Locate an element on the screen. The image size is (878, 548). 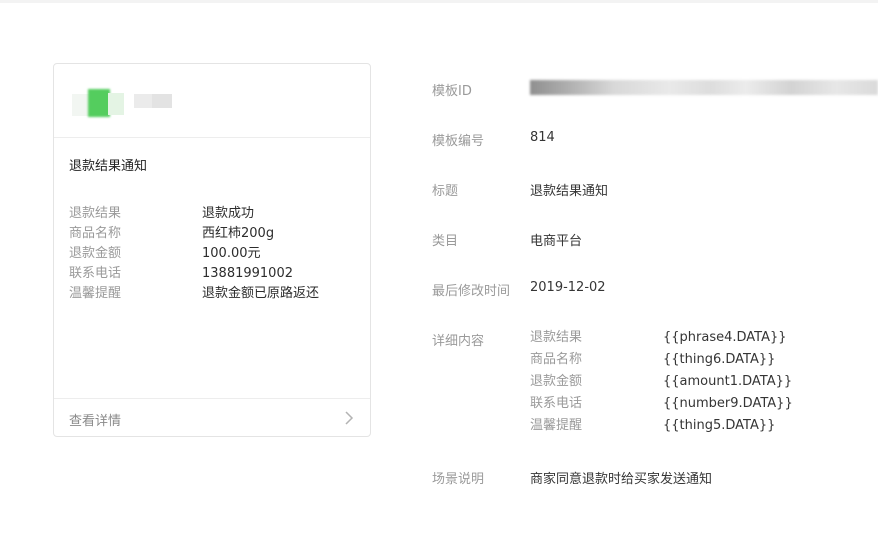
content-field-row: 联系电话 {{number9.DATA}} is located at coordinates (680, 405).